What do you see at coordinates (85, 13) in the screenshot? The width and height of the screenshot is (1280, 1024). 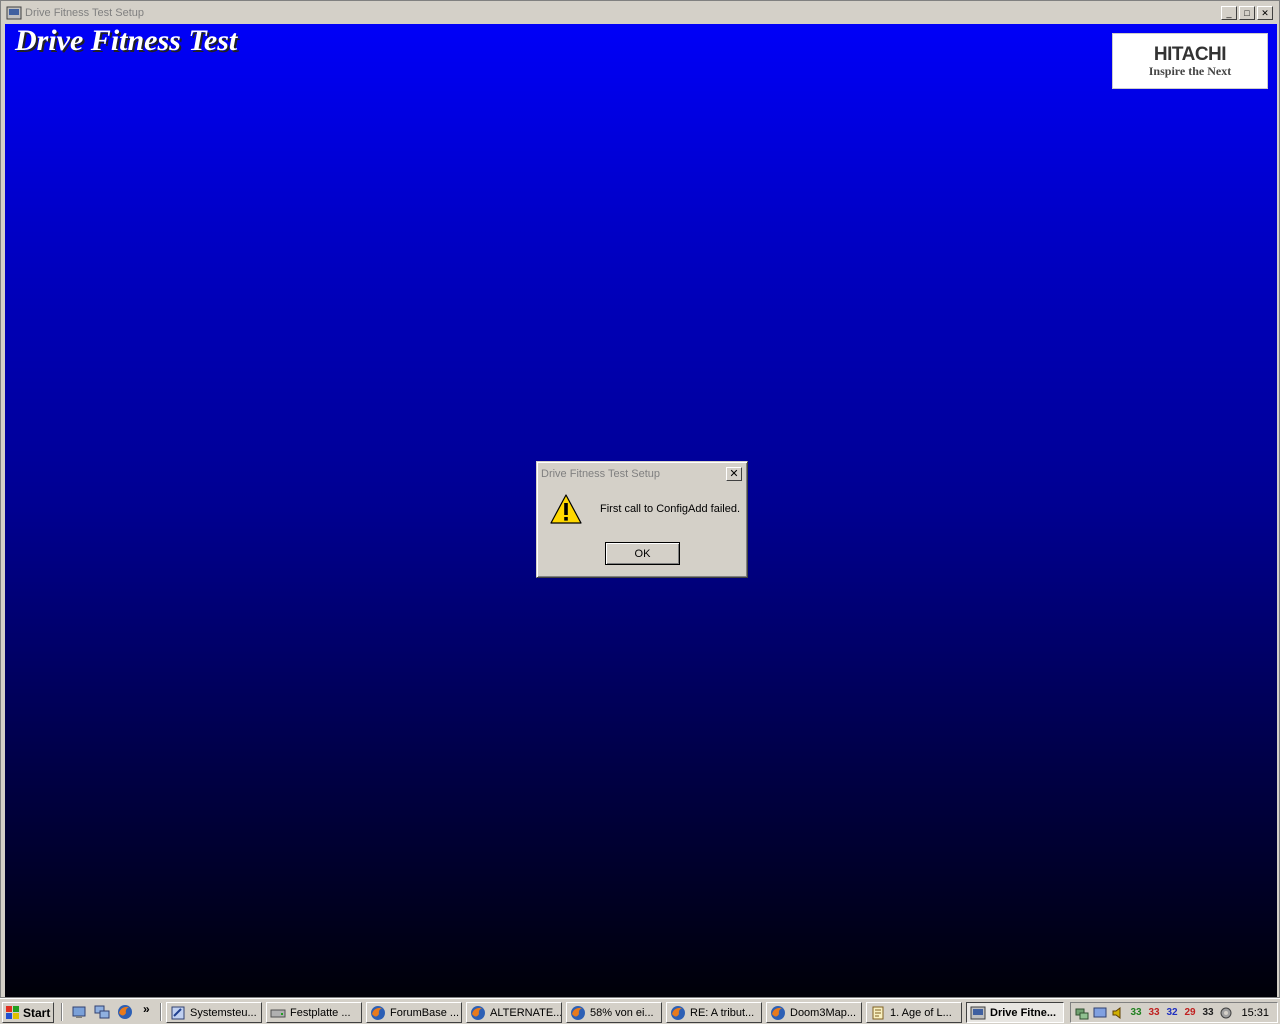 I see `window-title: Drive Fitness Test Setup` at bounding box center [85, 13].